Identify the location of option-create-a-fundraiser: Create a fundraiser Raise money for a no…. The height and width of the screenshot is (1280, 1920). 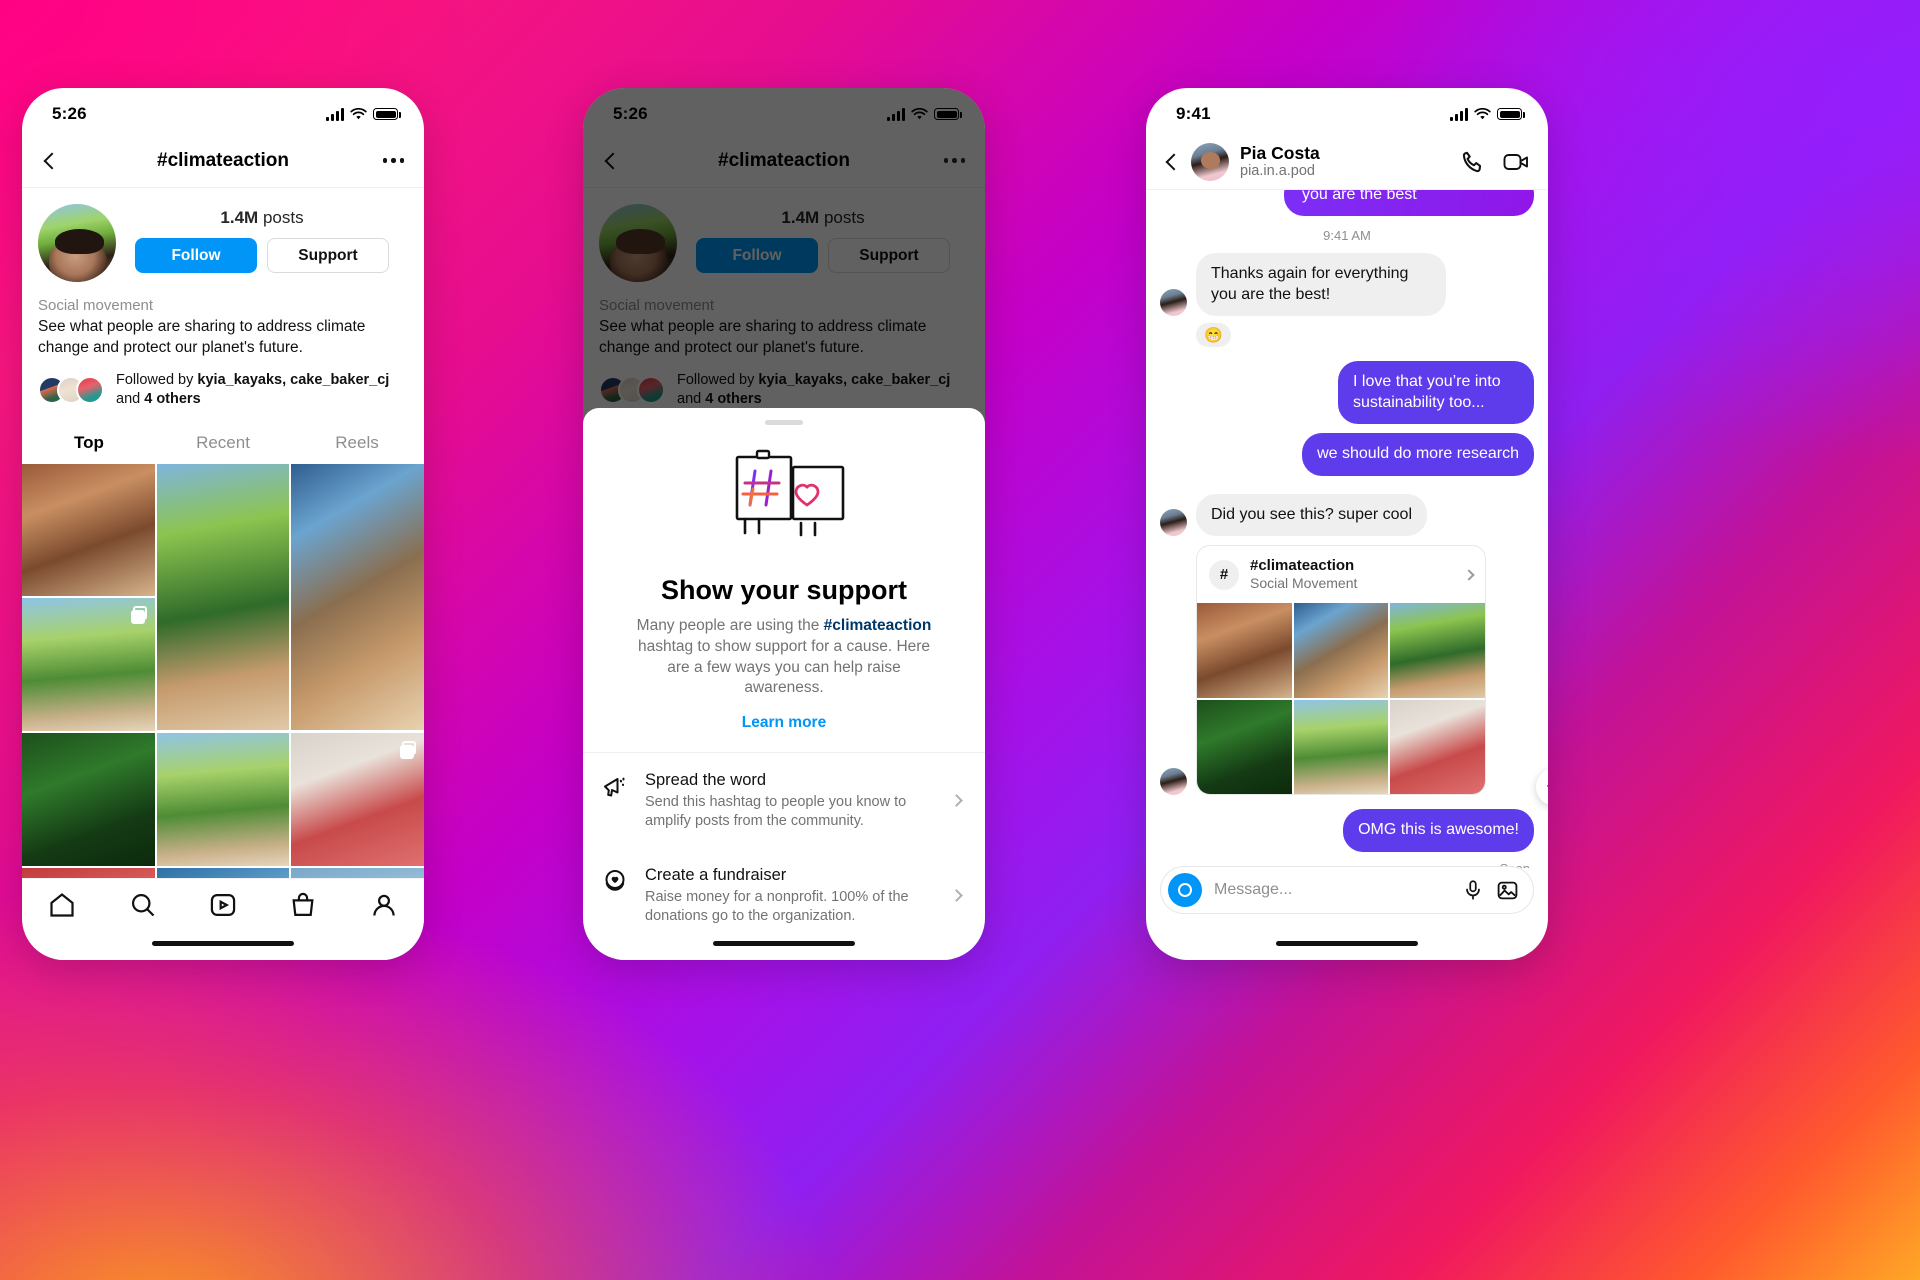
(784, 895).